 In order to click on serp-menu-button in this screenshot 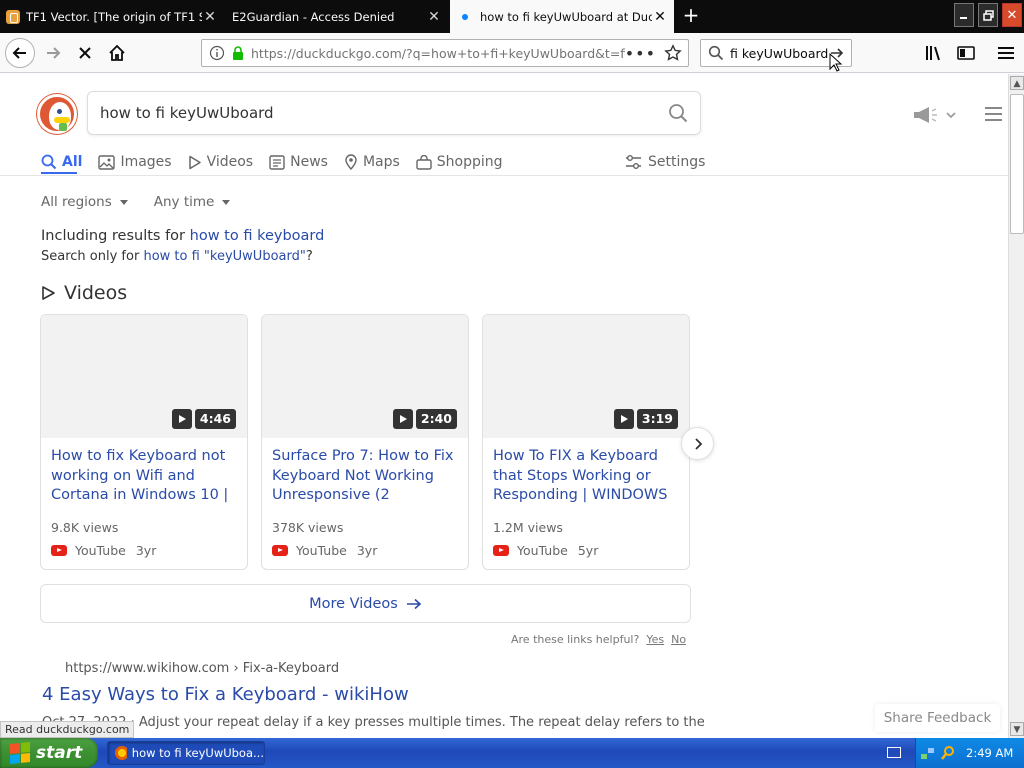, I will do `click(993, 114)`.